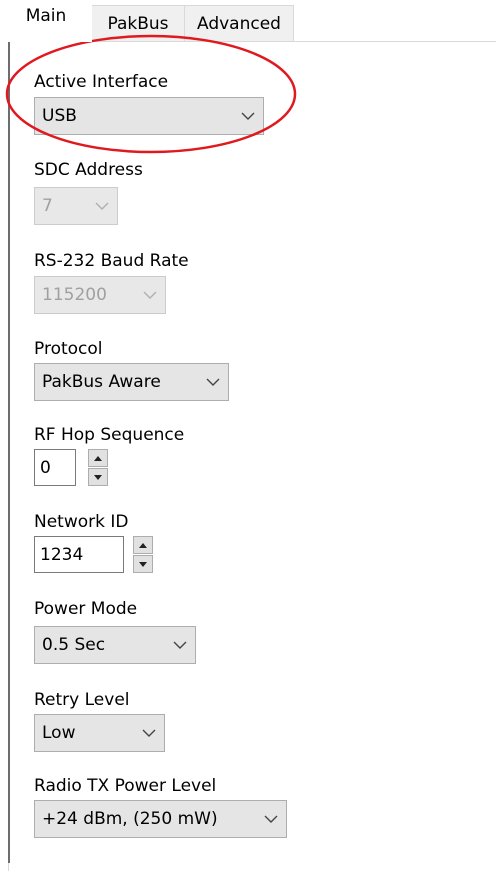 Image resolution: width=496 pixels, height=871 pixels. Describe the element at coordinates (59, 733) in the screenshot. I see `retry-level-value: Low` at that location.